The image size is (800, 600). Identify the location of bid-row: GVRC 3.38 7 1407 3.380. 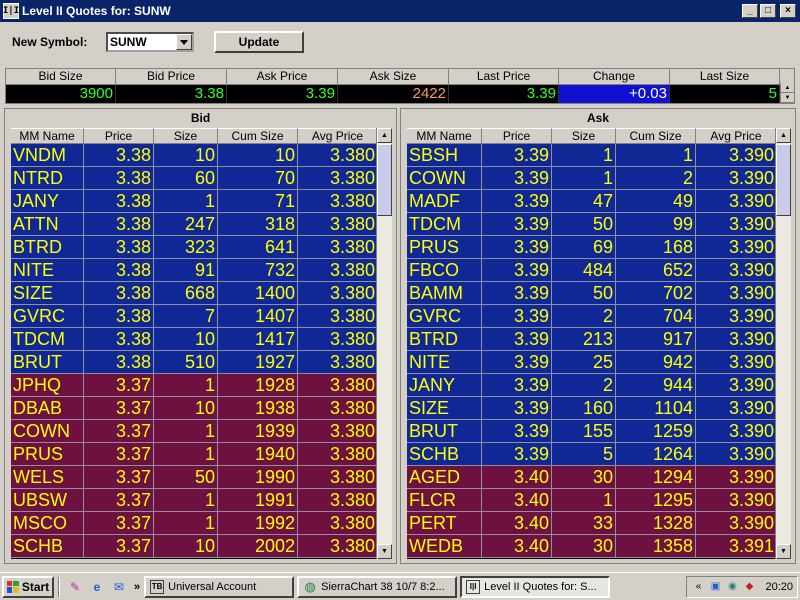
(194, 316).